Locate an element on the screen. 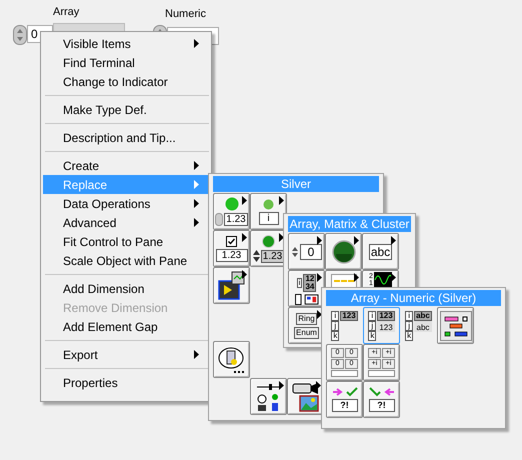 Image resolution: width=522 pixels, height=460 pixels. palette-title: Array - Numeric (Silver) is located at coordinates (413, 298).